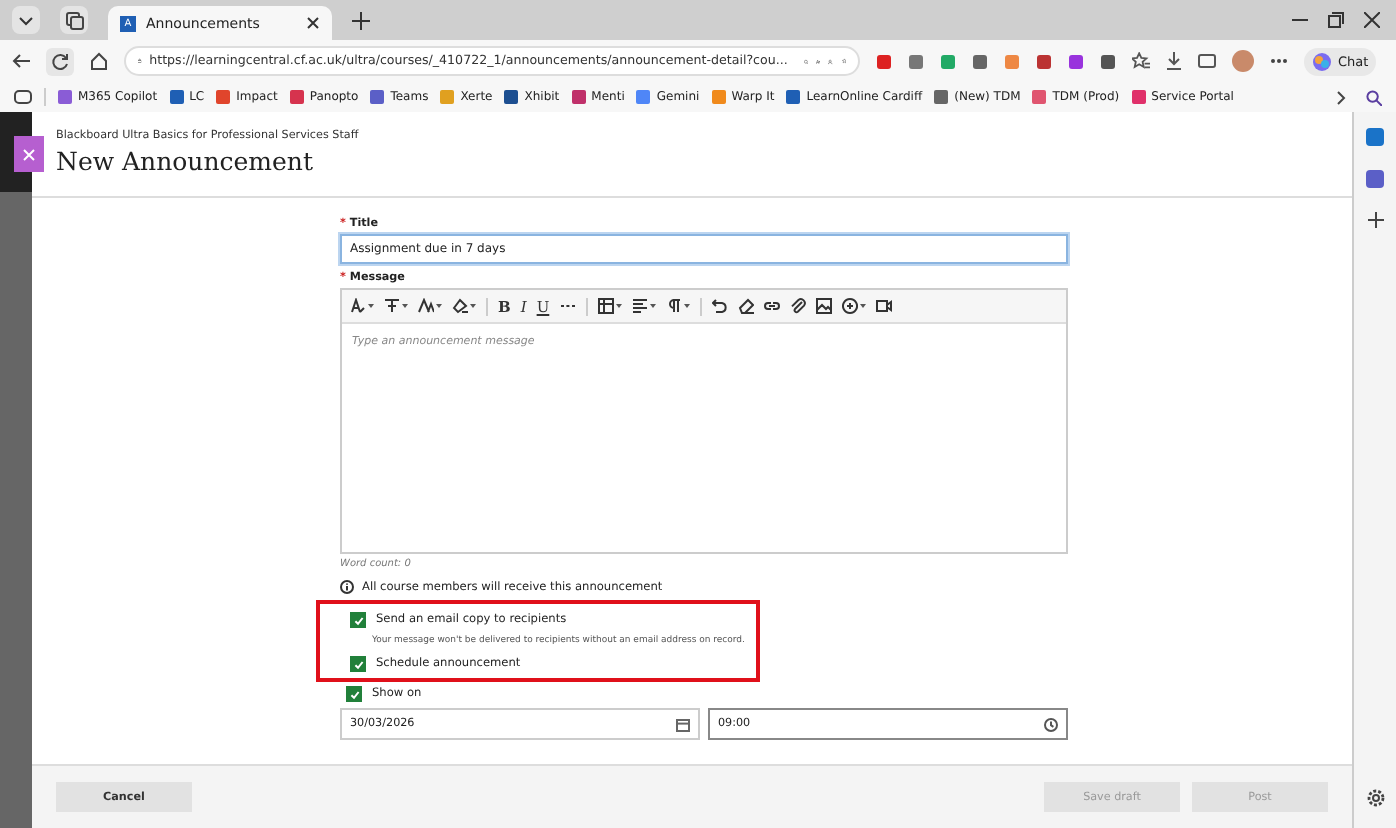 This screenshot has height=828, width=1396. I want to click on copilot-icon, so click(1322, 61).